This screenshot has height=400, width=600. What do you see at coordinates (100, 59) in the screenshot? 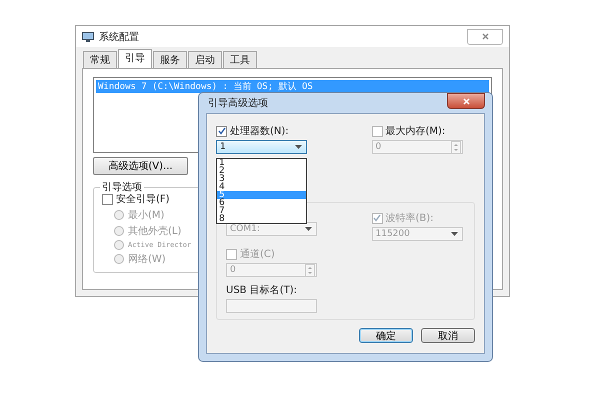
I see `tab: 常规` at bounding box center [100, 59].